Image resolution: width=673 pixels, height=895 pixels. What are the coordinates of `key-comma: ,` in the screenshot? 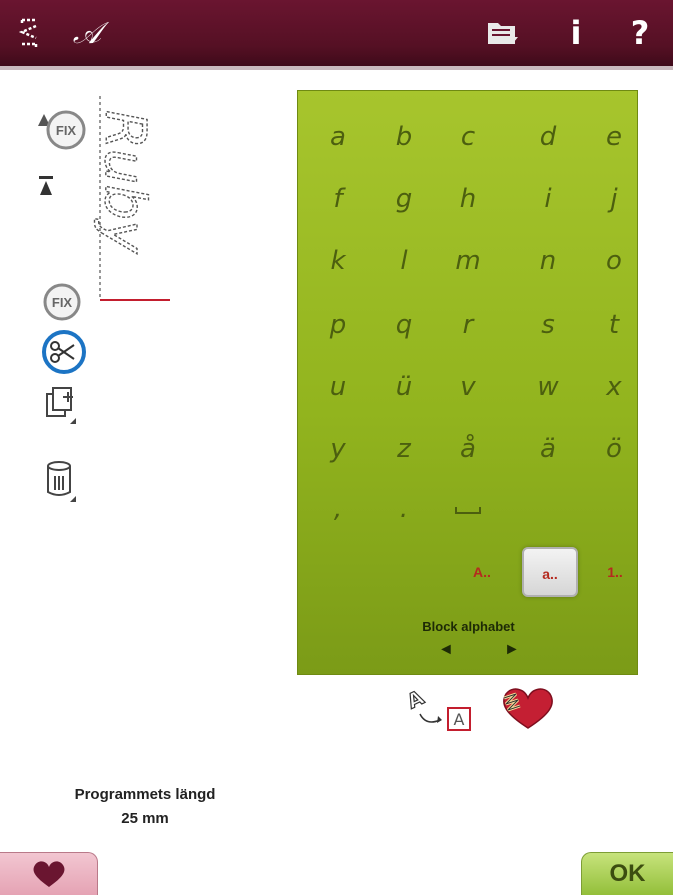 It's located at (338, 509).